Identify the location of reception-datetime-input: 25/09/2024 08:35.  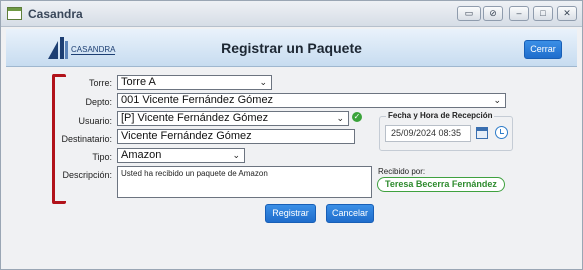
(428, 133).